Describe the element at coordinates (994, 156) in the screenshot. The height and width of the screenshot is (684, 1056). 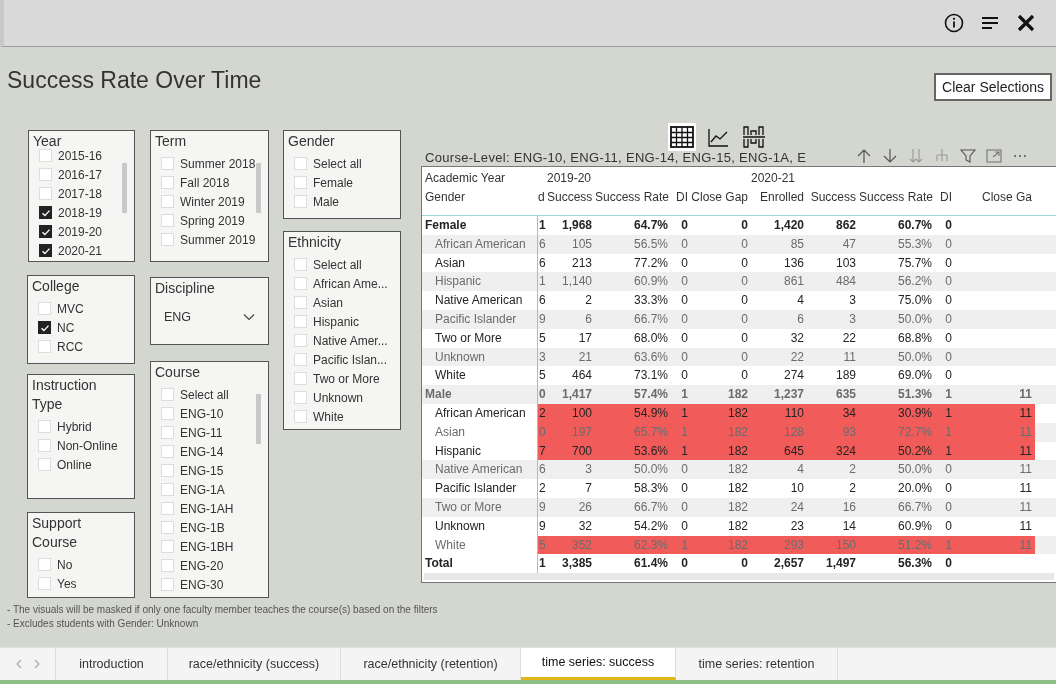
I see `focus-mode-icon` at that location.